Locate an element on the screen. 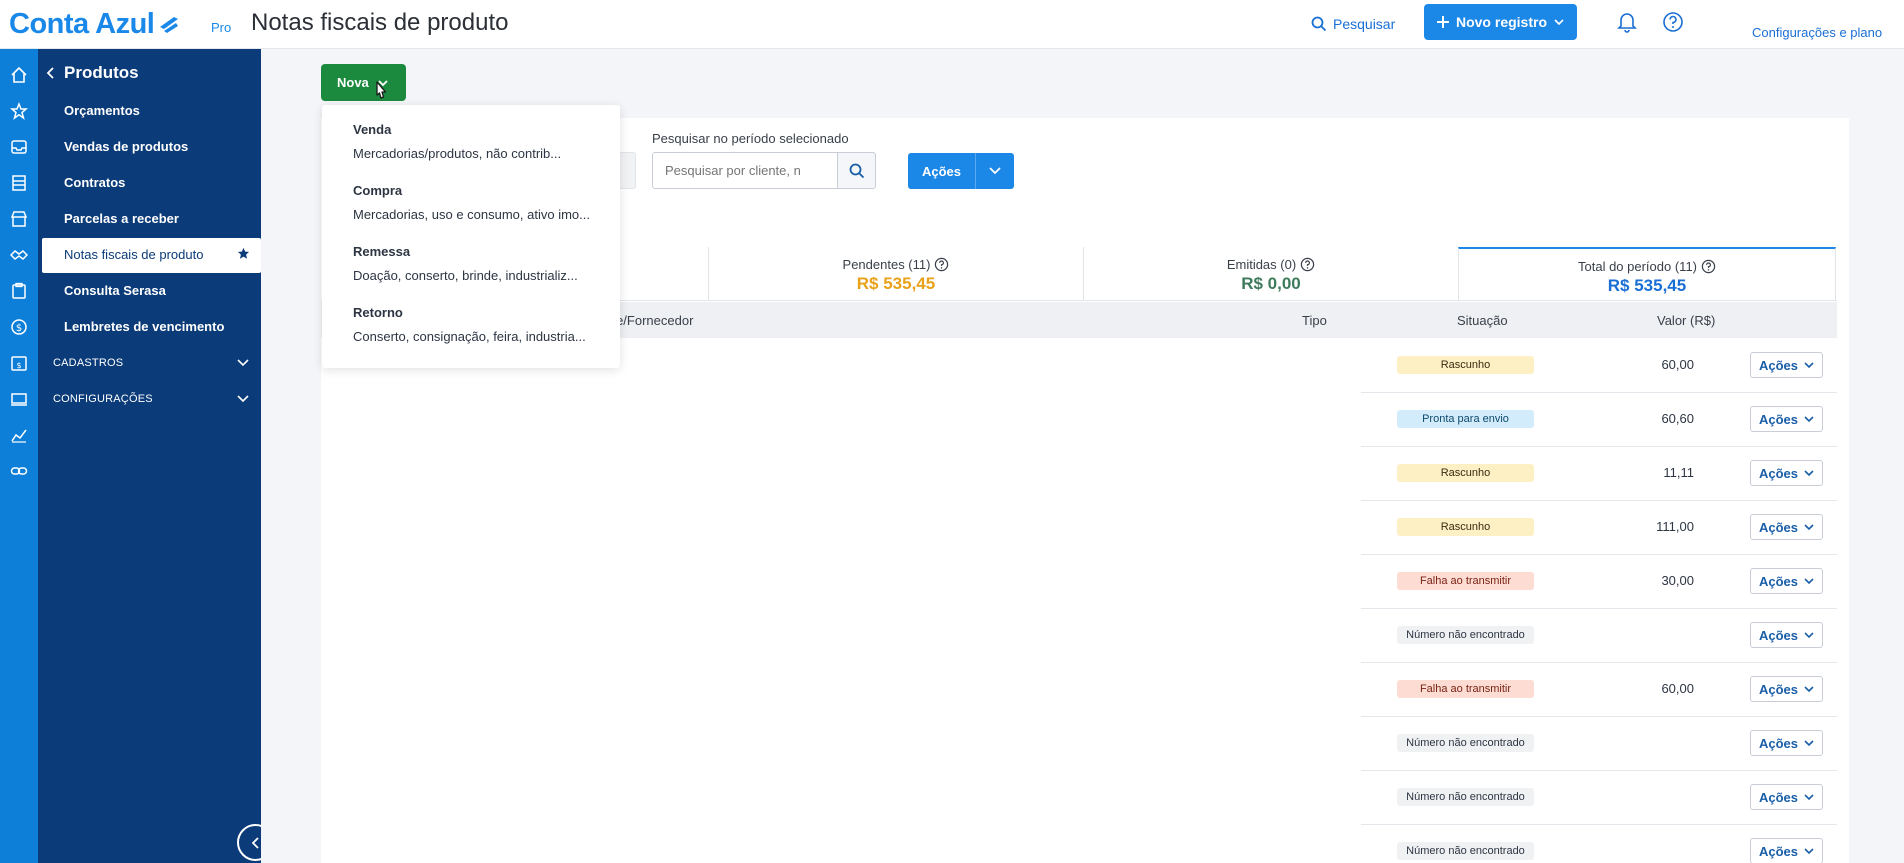 The image size is (1904, 863). cash-register-icon is located at coordinates (19, 399).